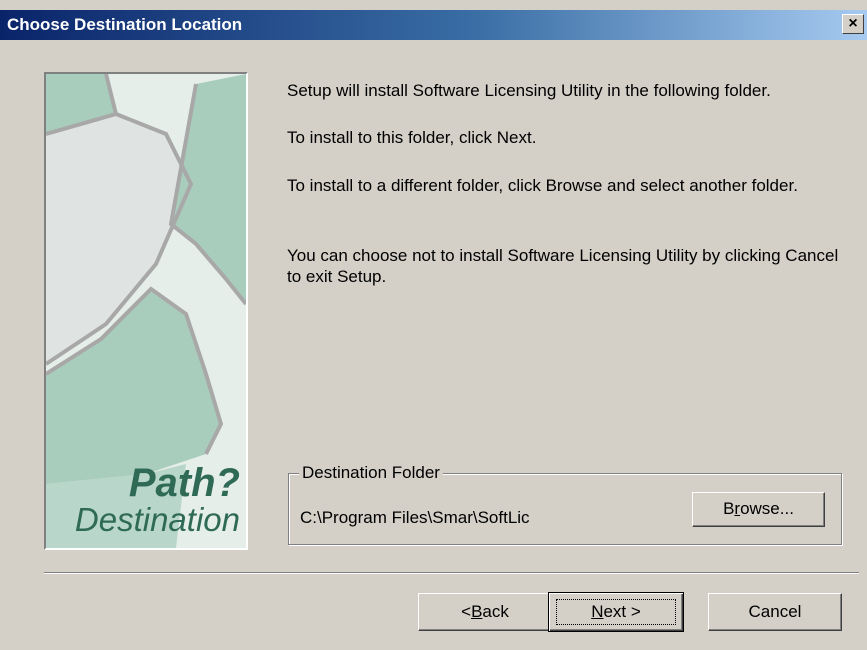  I want to click on cancel-button: Cancel, so click(775, 612).